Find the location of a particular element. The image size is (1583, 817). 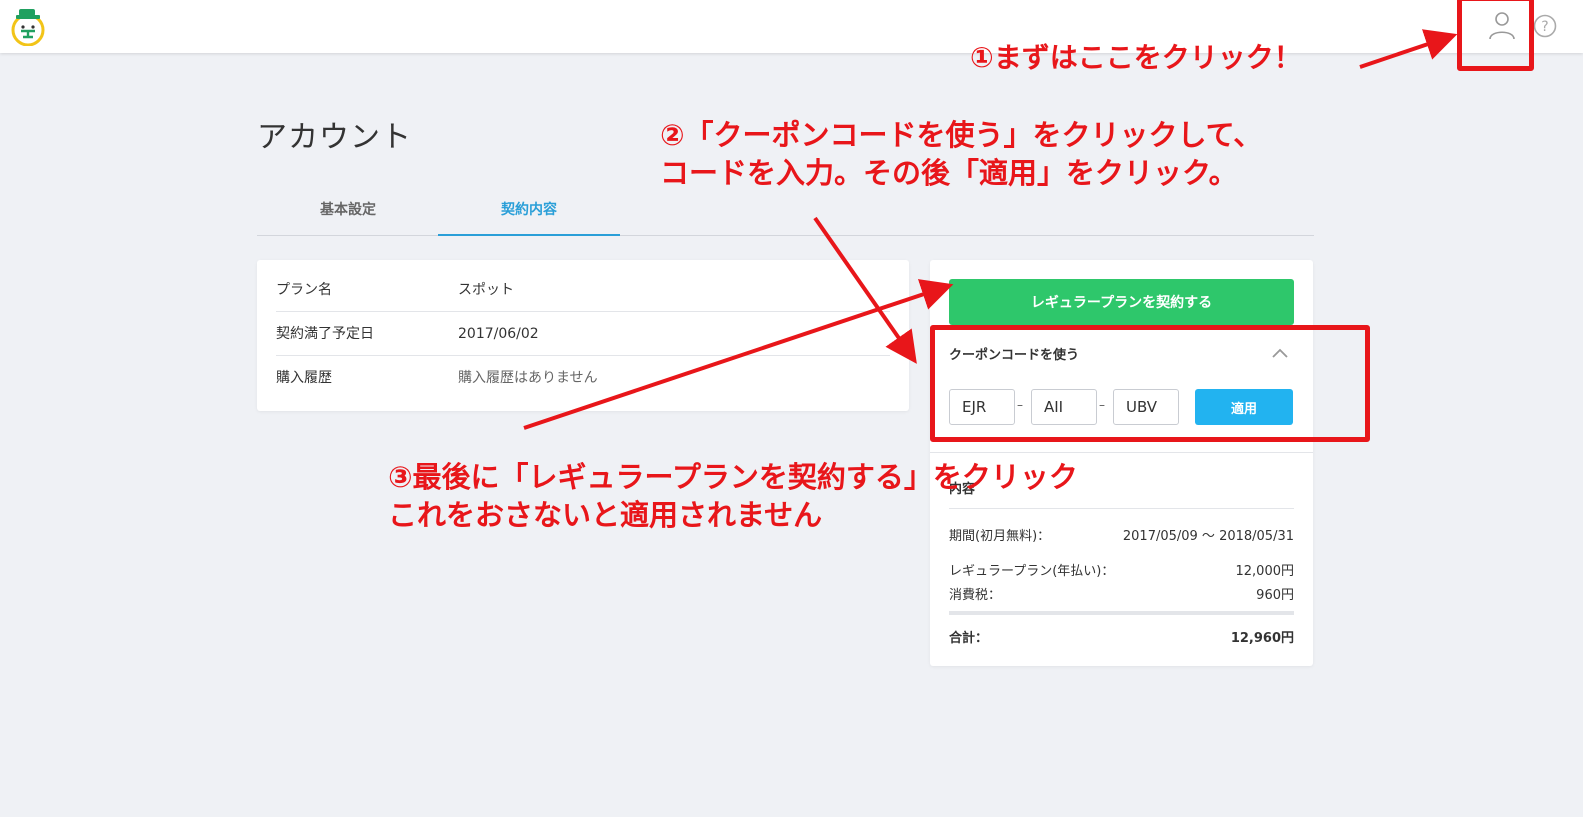

info-value: スポット is located at coordinates (486, 290).